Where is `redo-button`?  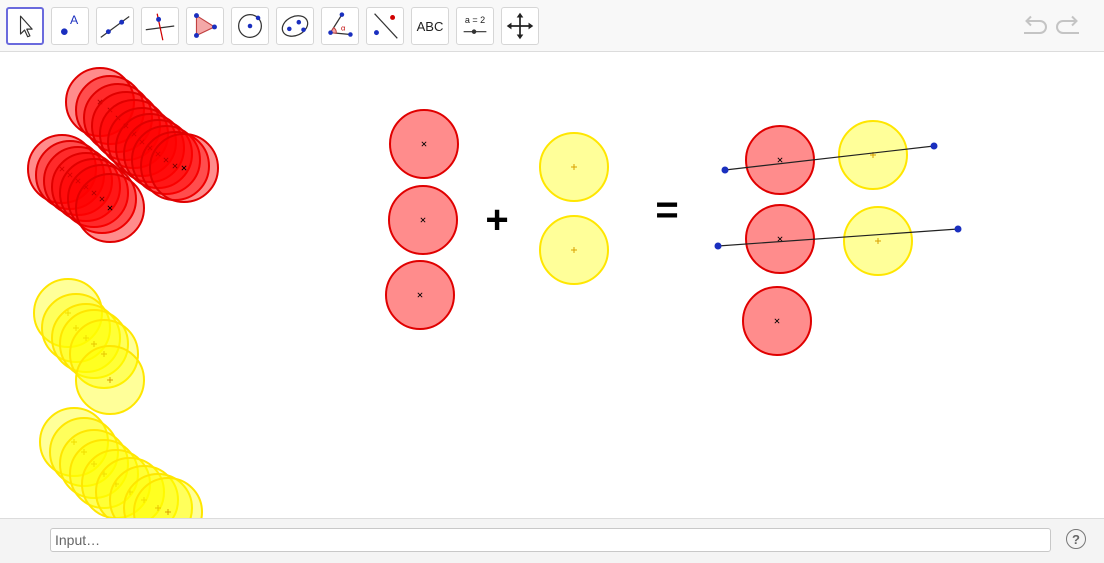
redo-button is located at coordinates (1070, 26).